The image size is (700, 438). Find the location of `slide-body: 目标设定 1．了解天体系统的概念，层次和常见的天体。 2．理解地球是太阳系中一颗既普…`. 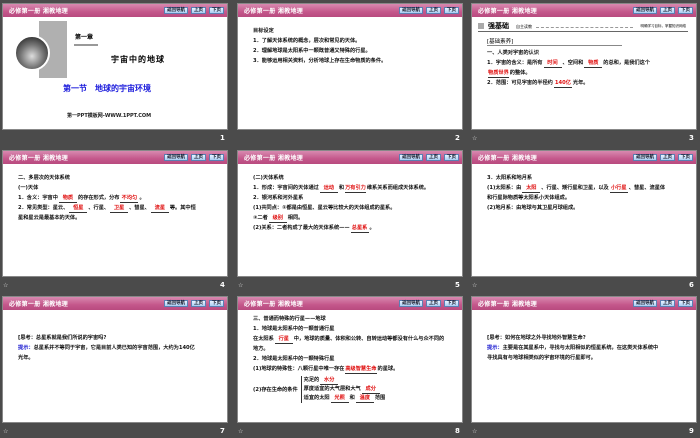

slide-body: 目标设定 1．了解天体系统的概念，层次和常见的天体。 2．理解地球是太阳系中一颗既普… is located at coordinates (352, 46).